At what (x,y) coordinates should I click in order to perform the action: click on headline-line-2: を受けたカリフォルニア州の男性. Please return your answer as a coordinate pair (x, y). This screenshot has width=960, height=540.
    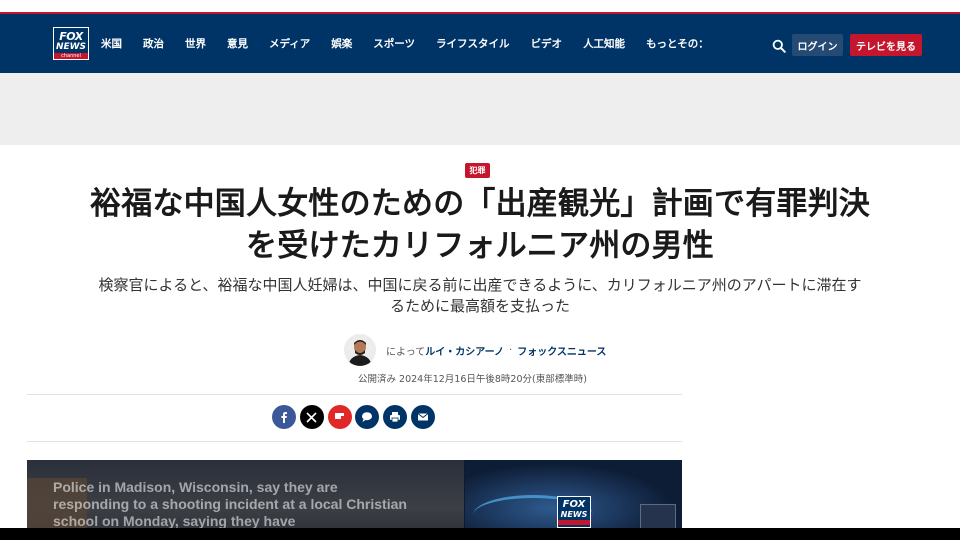
    Looking at the image, I should click on (480, 246).